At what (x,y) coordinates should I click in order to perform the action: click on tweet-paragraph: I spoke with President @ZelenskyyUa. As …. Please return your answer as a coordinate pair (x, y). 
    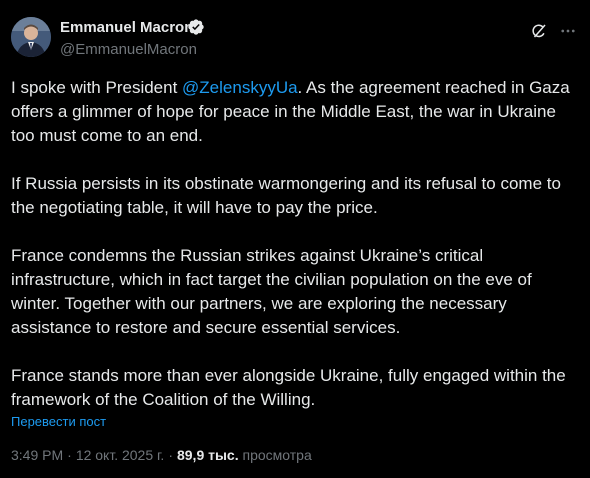
    Looking at the image, I should click on (296, 112).